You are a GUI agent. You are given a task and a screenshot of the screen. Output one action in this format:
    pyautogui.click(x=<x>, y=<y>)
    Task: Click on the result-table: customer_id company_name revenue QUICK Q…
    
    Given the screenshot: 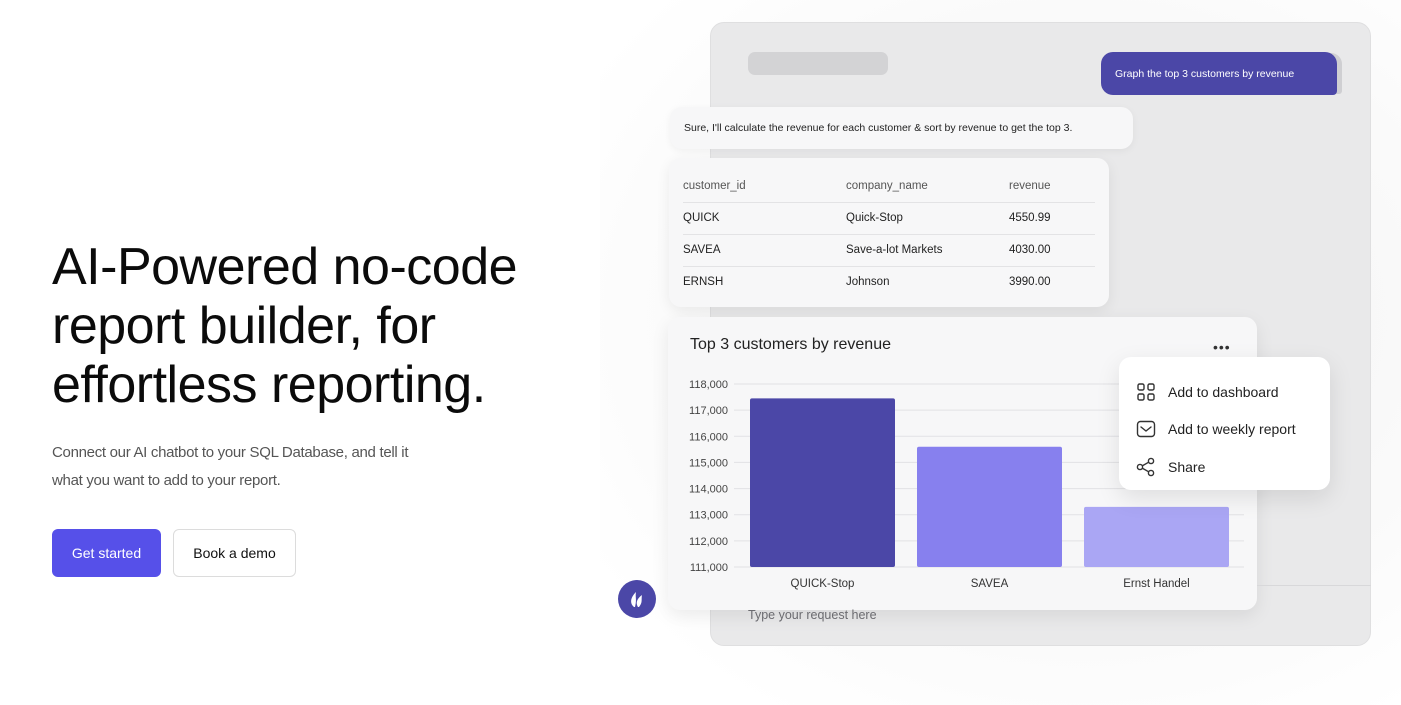 What is the action you would take?
    pyautogui.click(x=889, y=234)
    